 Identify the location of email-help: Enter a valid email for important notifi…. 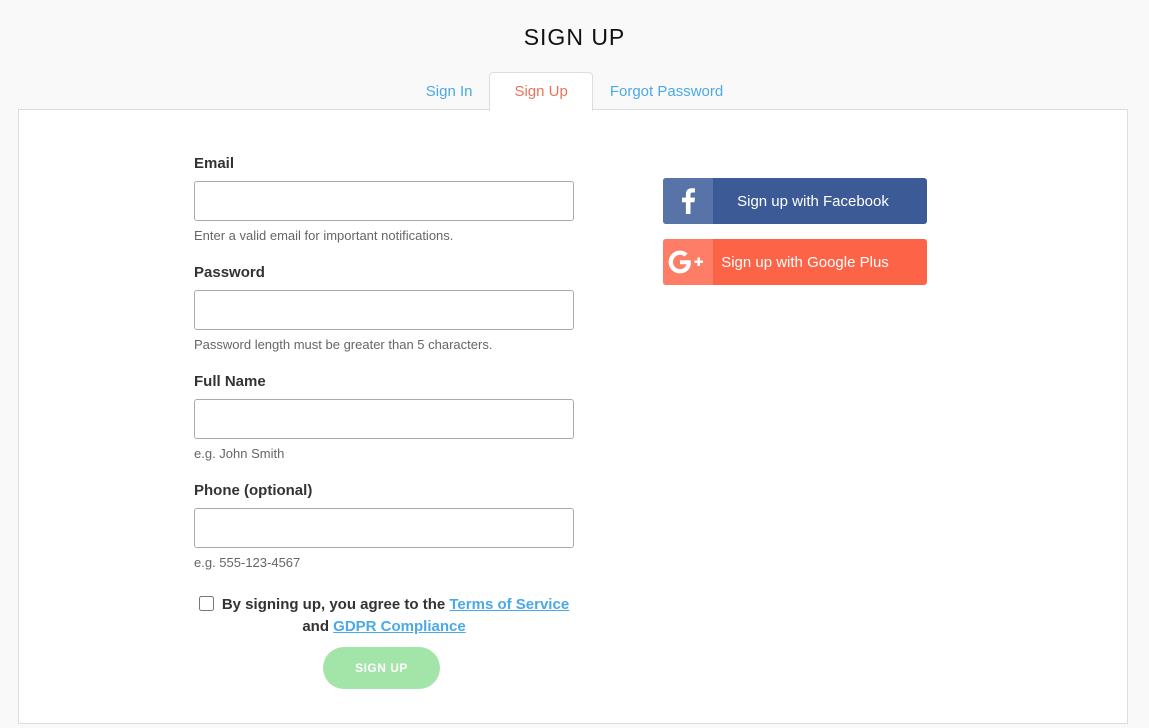
(324, 235).